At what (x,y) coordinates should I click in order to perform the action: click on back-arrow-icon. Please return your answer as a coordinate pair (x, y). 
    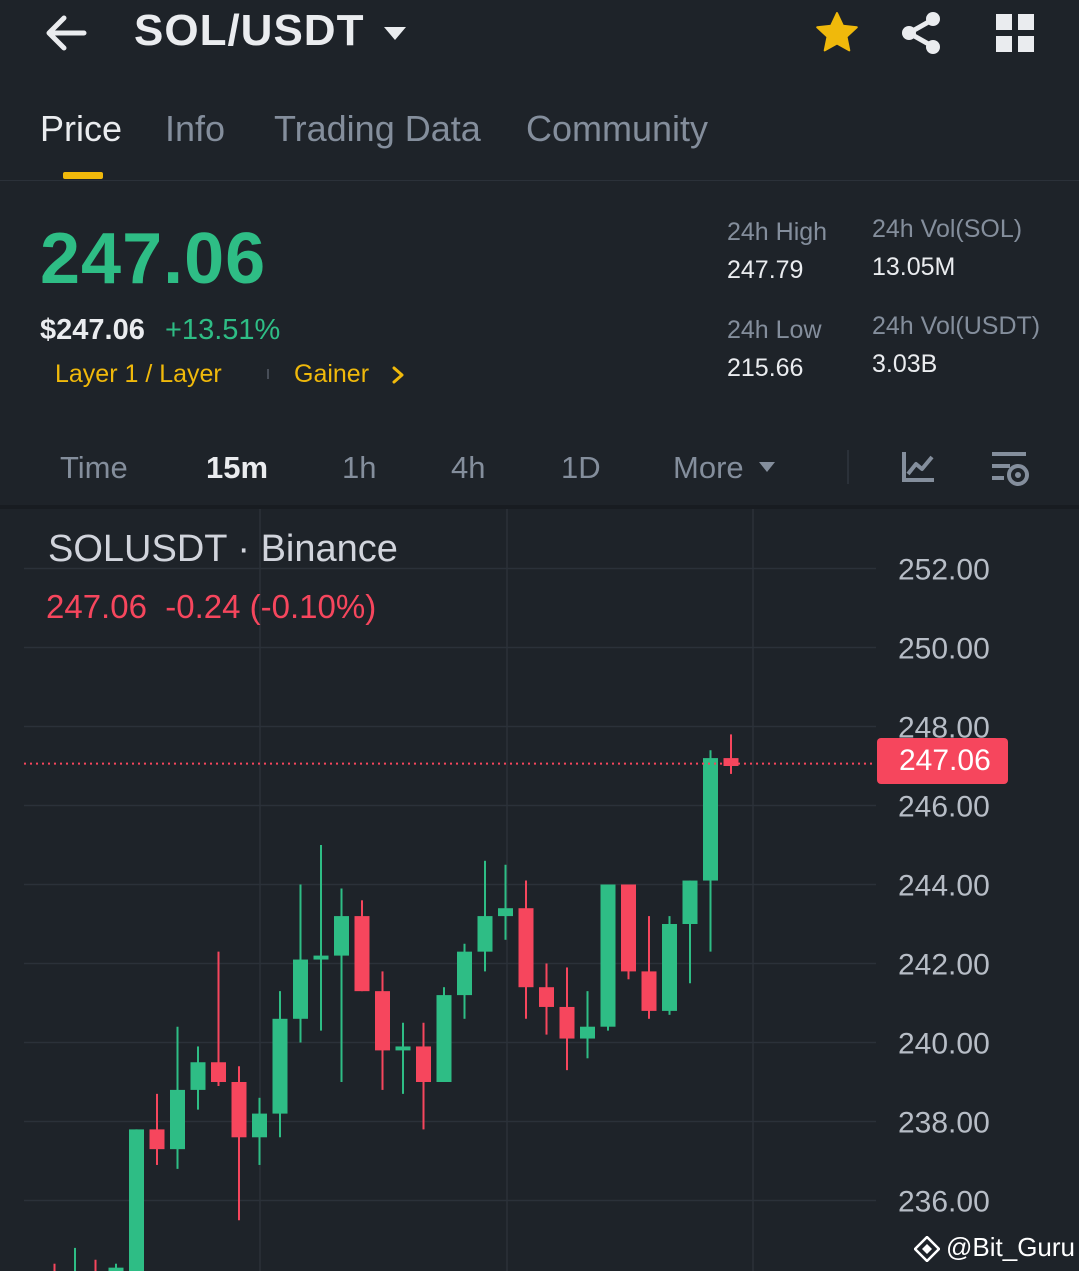
    Looking at the image, I should click on (66, 33).